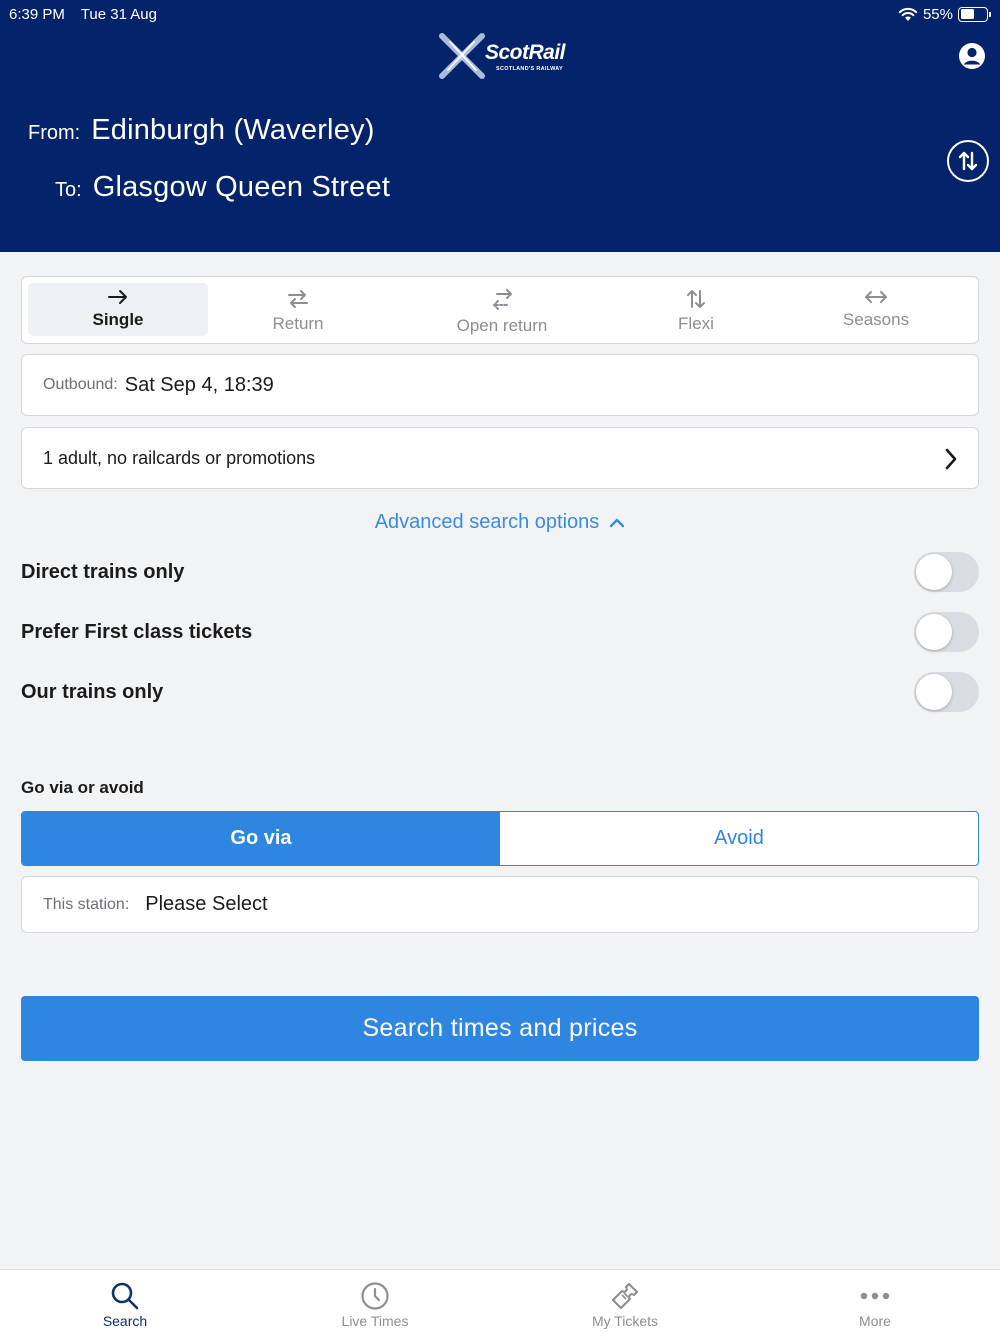 This screenshot has height=1333, width=1000. Describe the element at coordinates (118, 14) in the screenshot. I see `status-date: Tue 31 Aug` at that location.